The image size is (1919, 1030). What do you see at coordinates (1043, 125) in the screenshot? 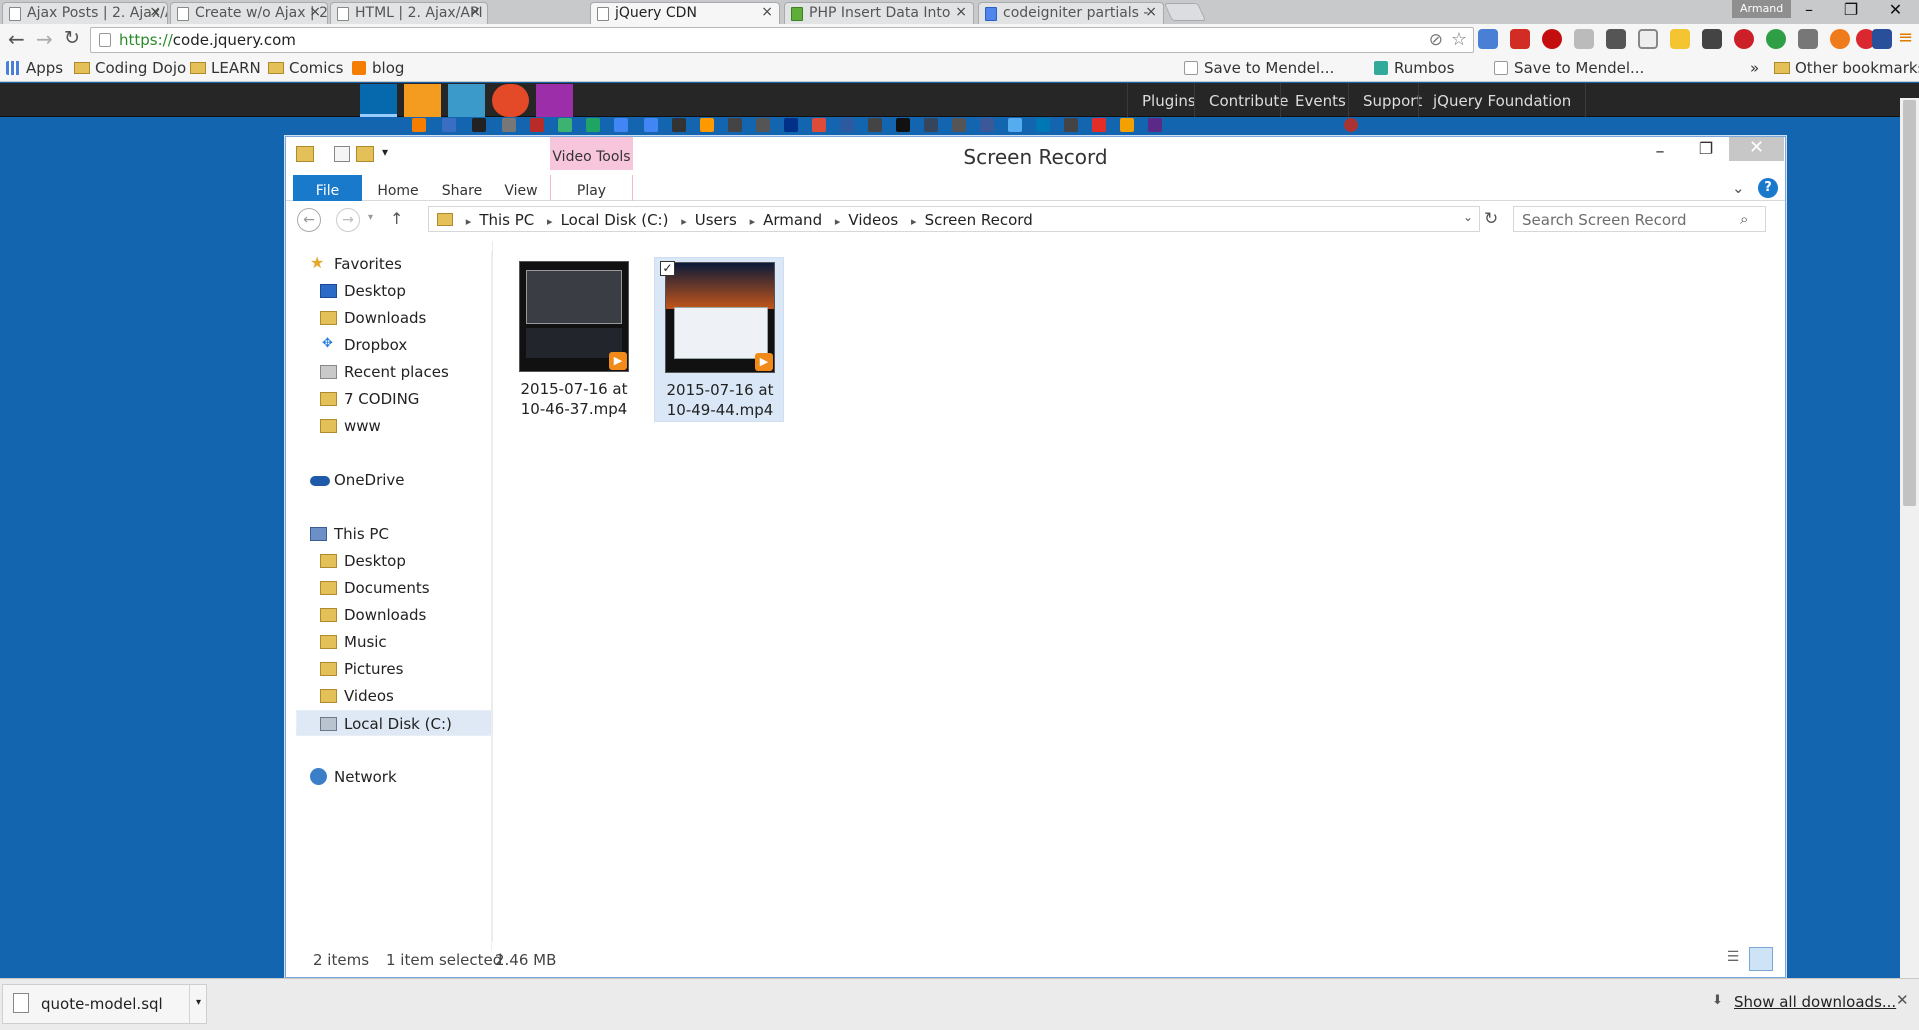
I see `linkedin-icon` at bounding box center [1043, 125].